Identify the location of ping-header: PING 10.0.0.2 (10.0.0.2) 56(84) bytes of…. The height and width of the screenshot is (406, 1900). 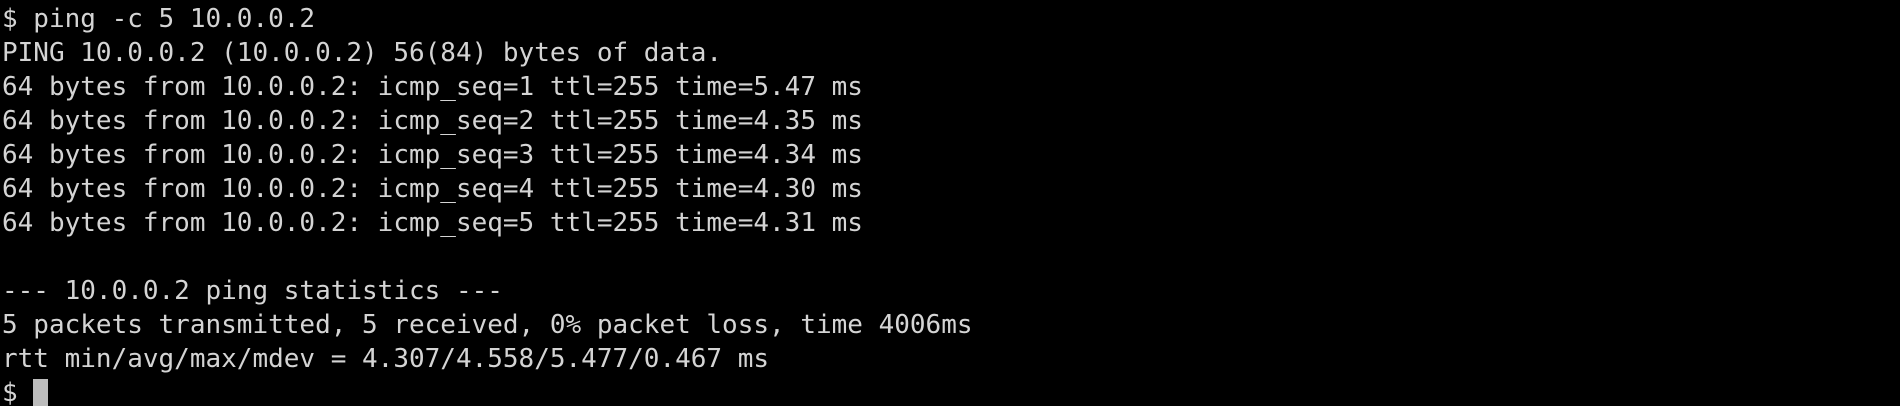
(362, 53).